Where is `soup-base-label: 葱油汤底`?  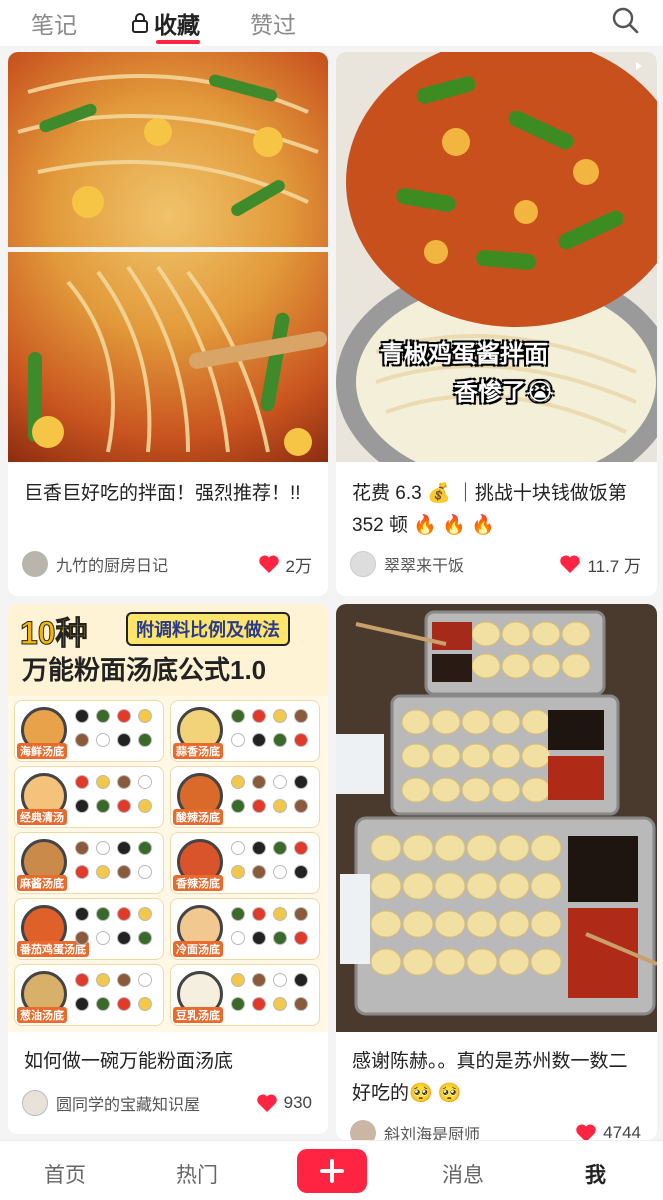 soup-base-label: 葱油汤底 is located at coordinates (42, 1015).